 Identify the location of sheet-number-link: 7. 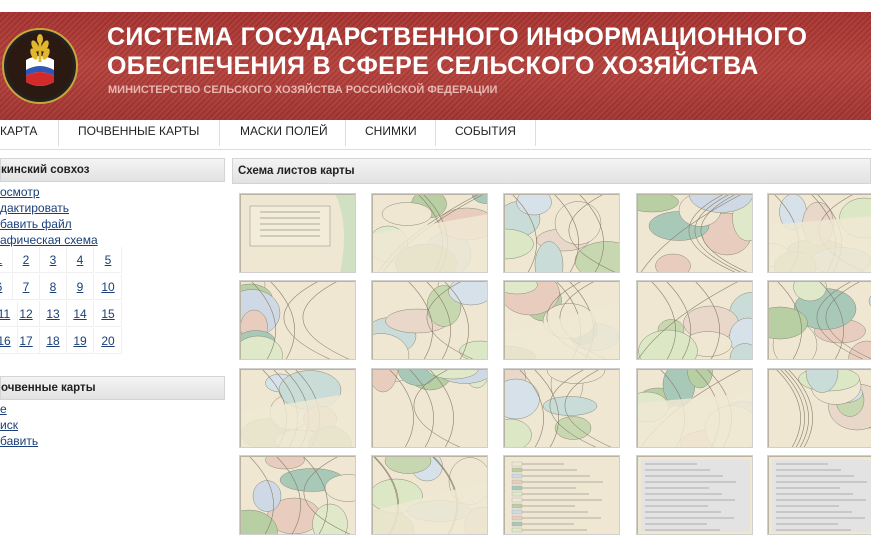
(26, 287).